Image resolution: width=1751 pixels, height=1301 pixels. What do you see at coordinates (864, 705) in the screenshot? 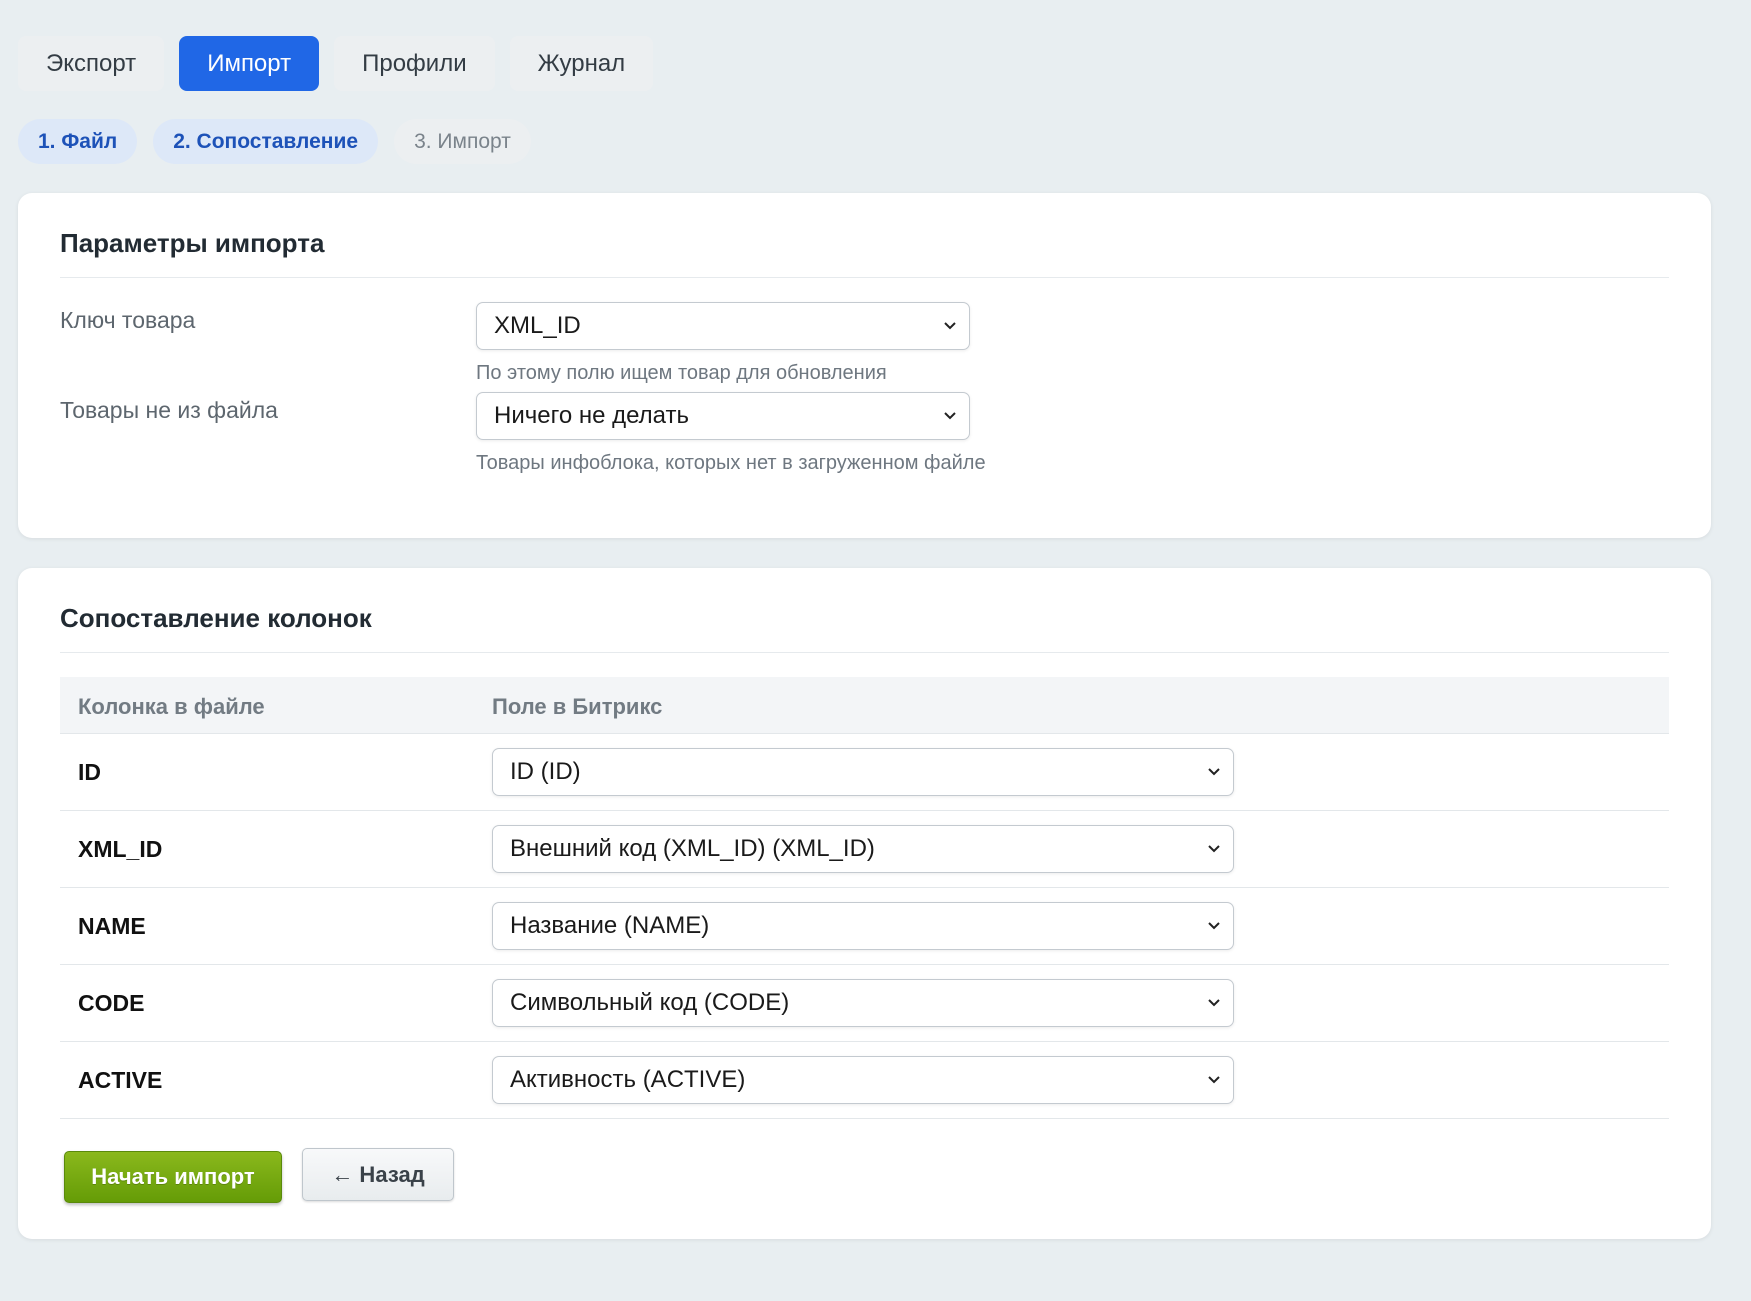
I see `mapping-table-header: Колонка в файле Поле в Битрикс` at bounding box center [864, 705].